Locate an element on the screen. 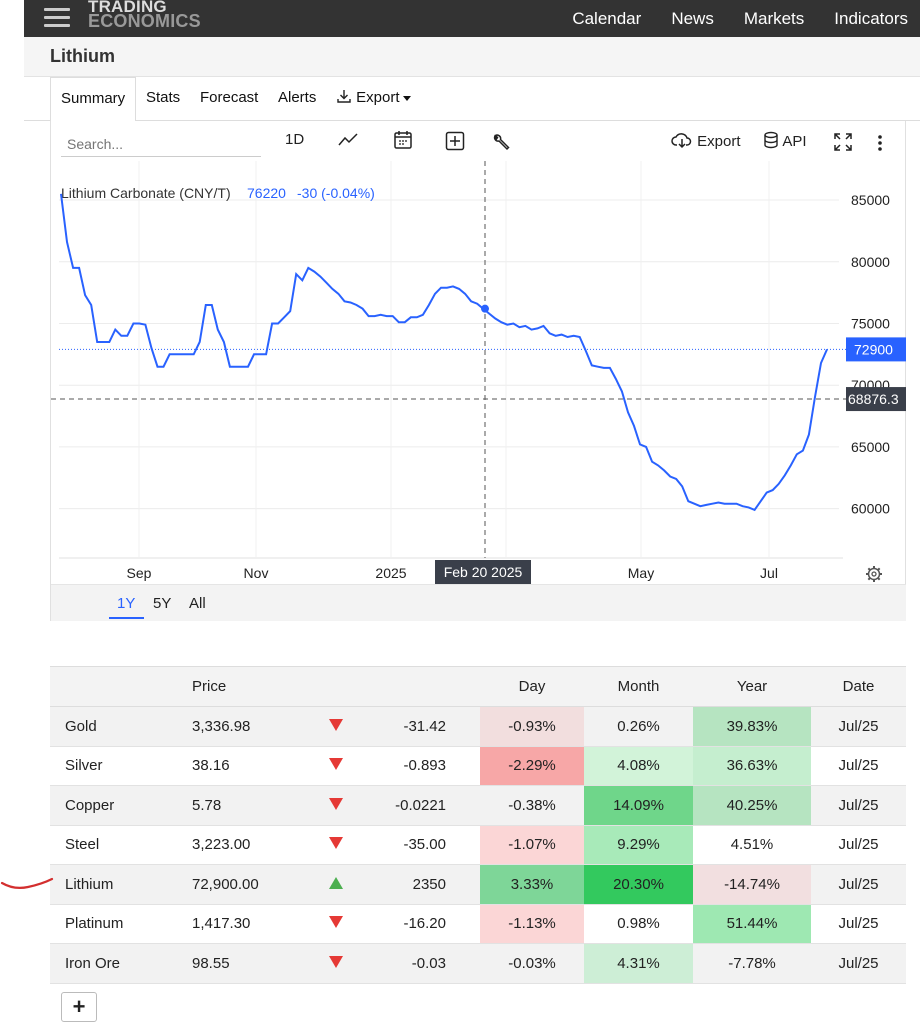 Image resolution: width=920 pixels, height=1022 pixels. interval-button: 1D is located at coordinates (294, 139).